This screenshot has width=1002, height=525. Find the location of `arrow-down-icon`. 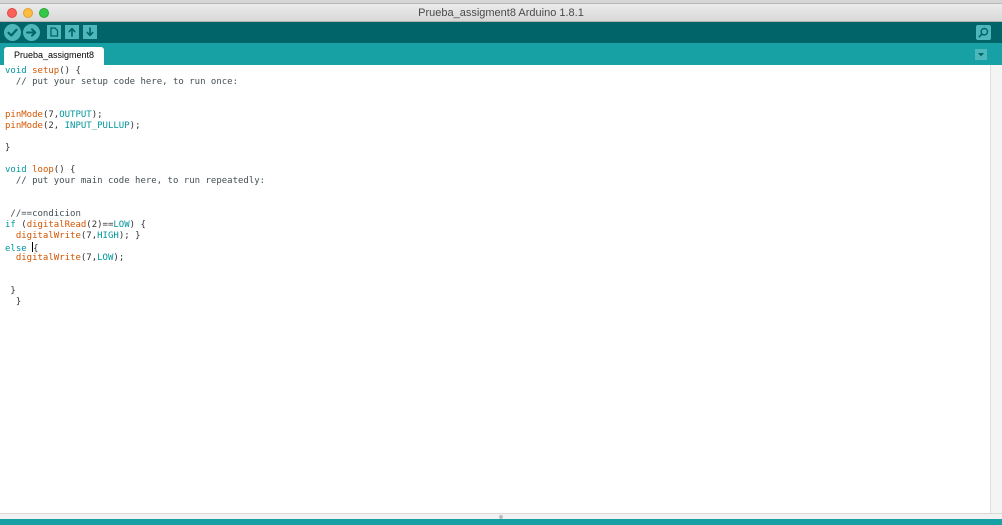

arrow-down-icon is located at coordinates (90, 32).